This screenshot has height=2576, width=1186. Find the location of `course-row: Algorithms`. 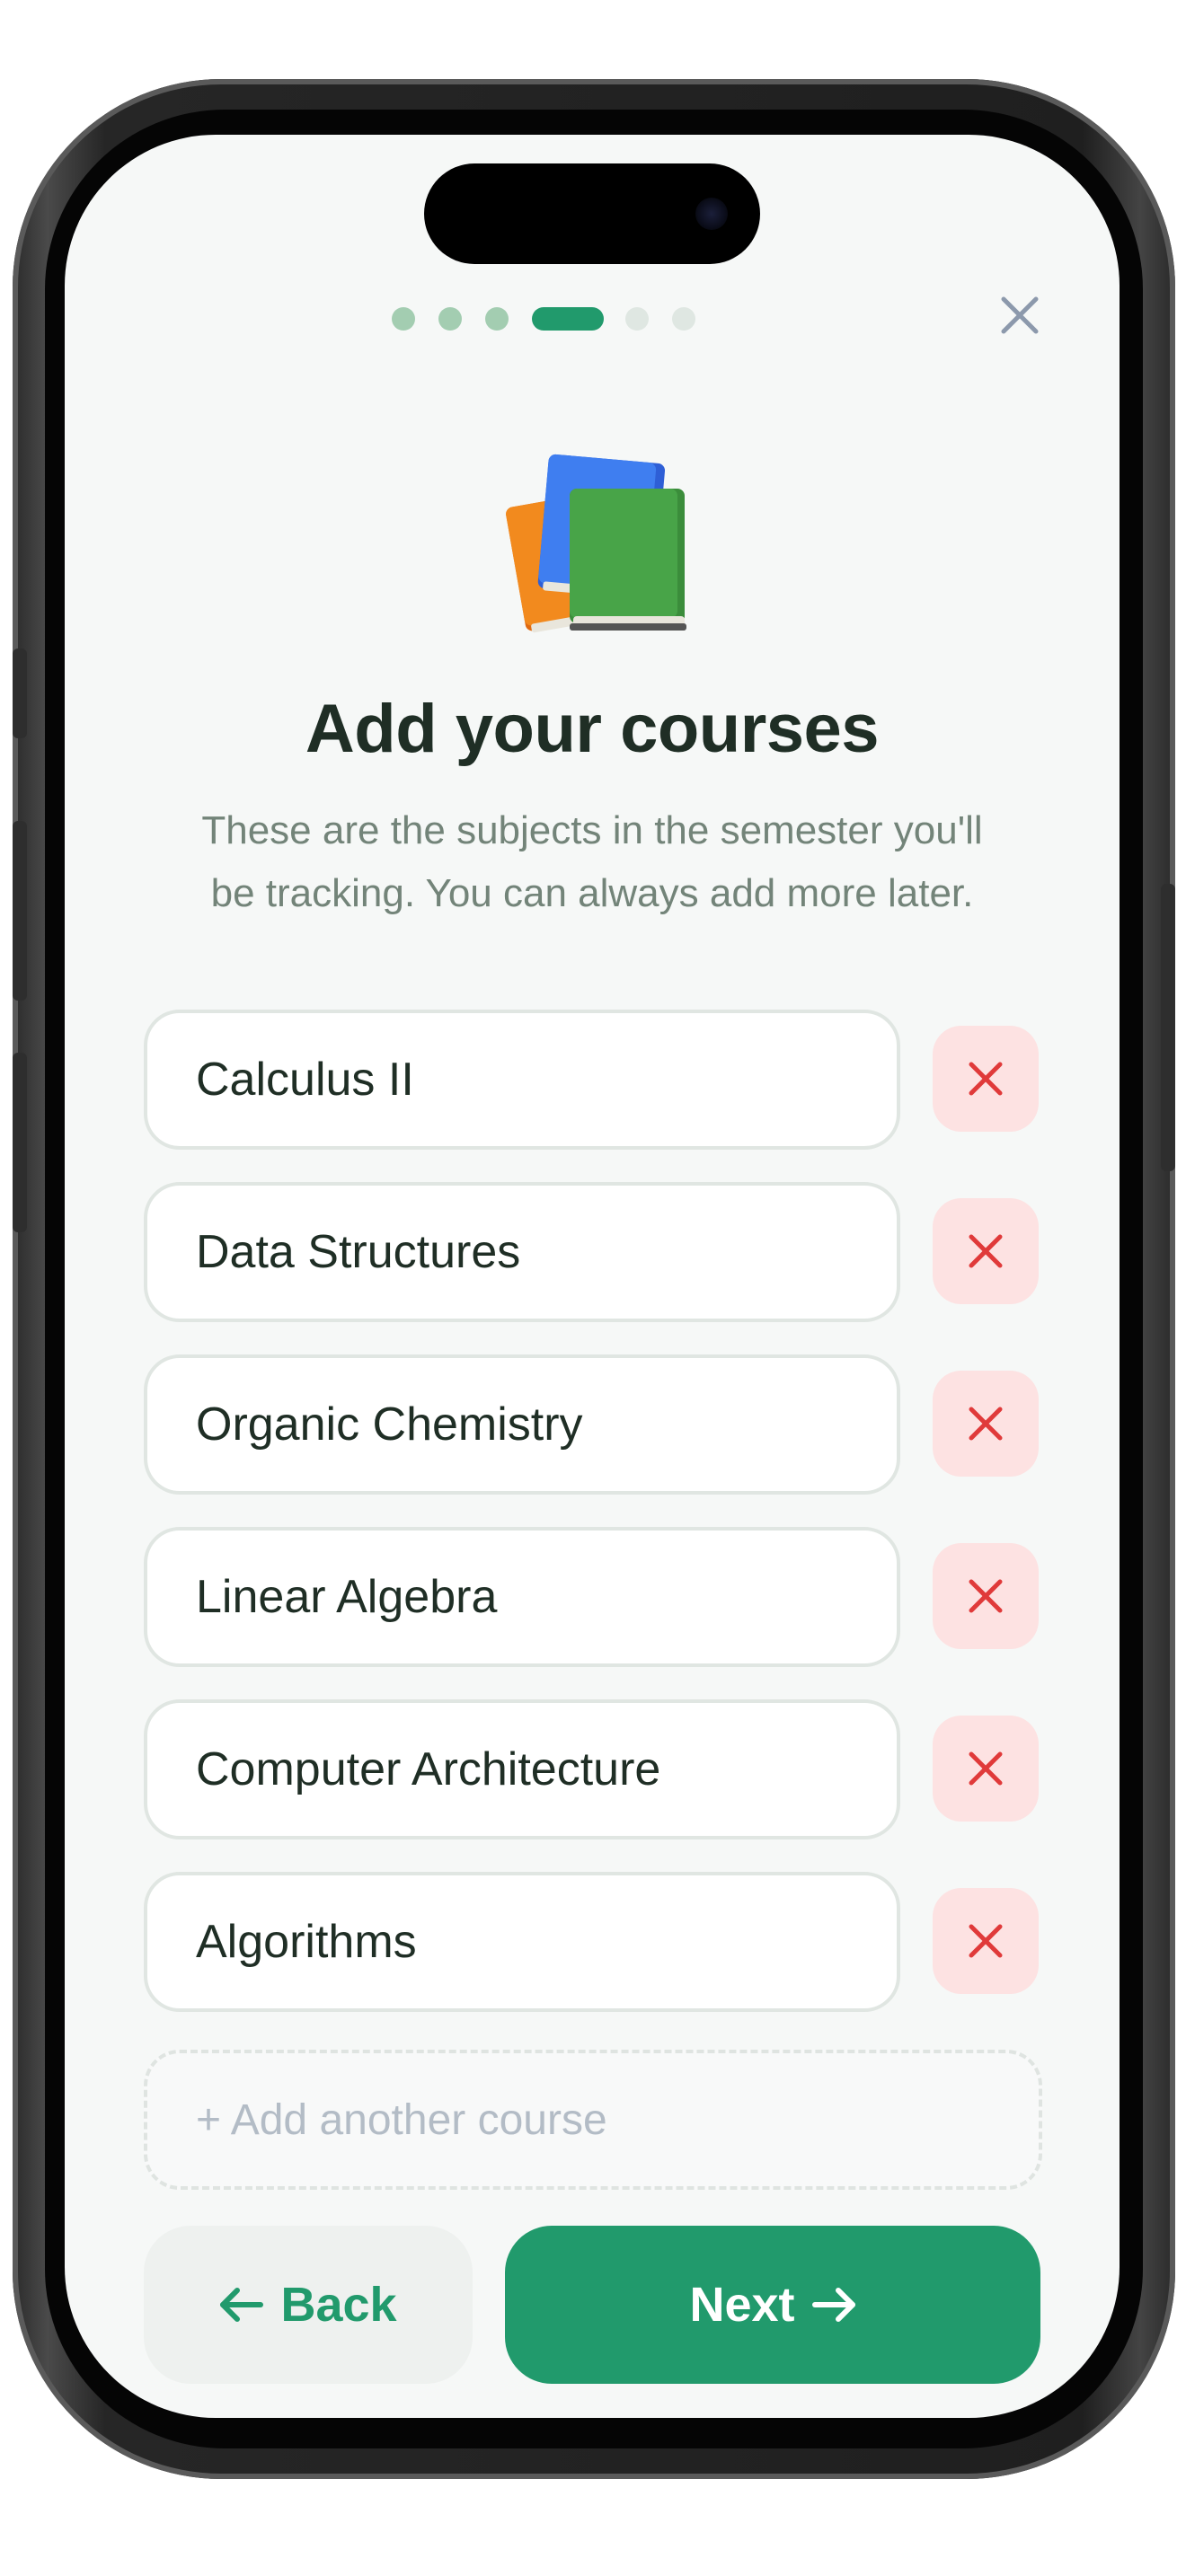

course-row: Algorithms is located at coordinates (593, 1942).